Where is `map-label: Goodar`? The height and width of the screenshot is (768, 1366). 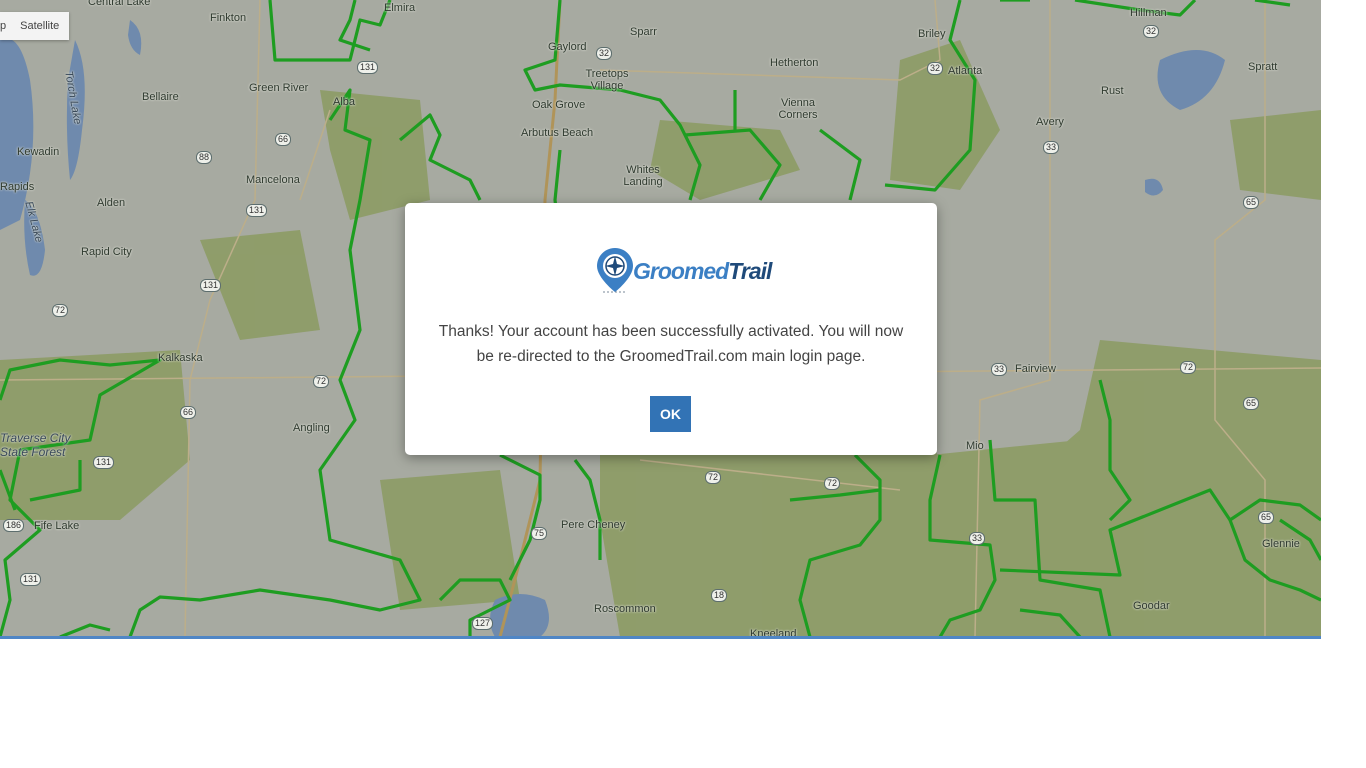
map-label: Goodar is located at coordinates (1151, 606).